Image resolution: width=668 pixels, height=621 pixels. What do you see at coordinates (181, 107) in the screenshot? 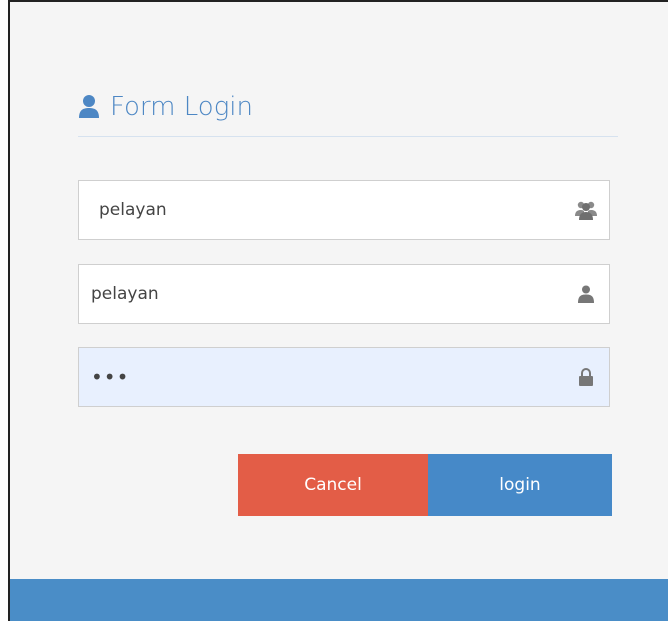
I see `page-title: Form Login` at bounding box center [181, 107].